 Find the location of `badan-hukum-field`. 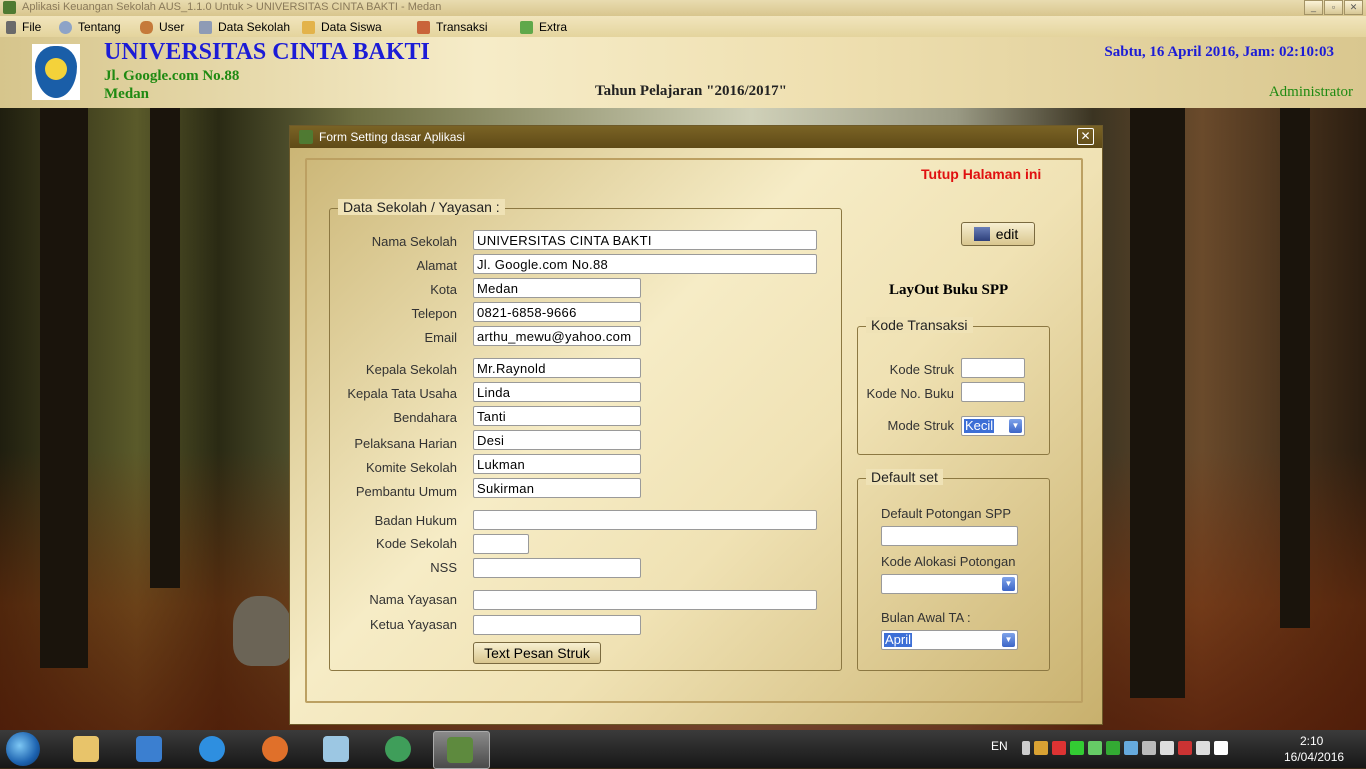

badan-hukum-field is located at coordinates (645, 520).